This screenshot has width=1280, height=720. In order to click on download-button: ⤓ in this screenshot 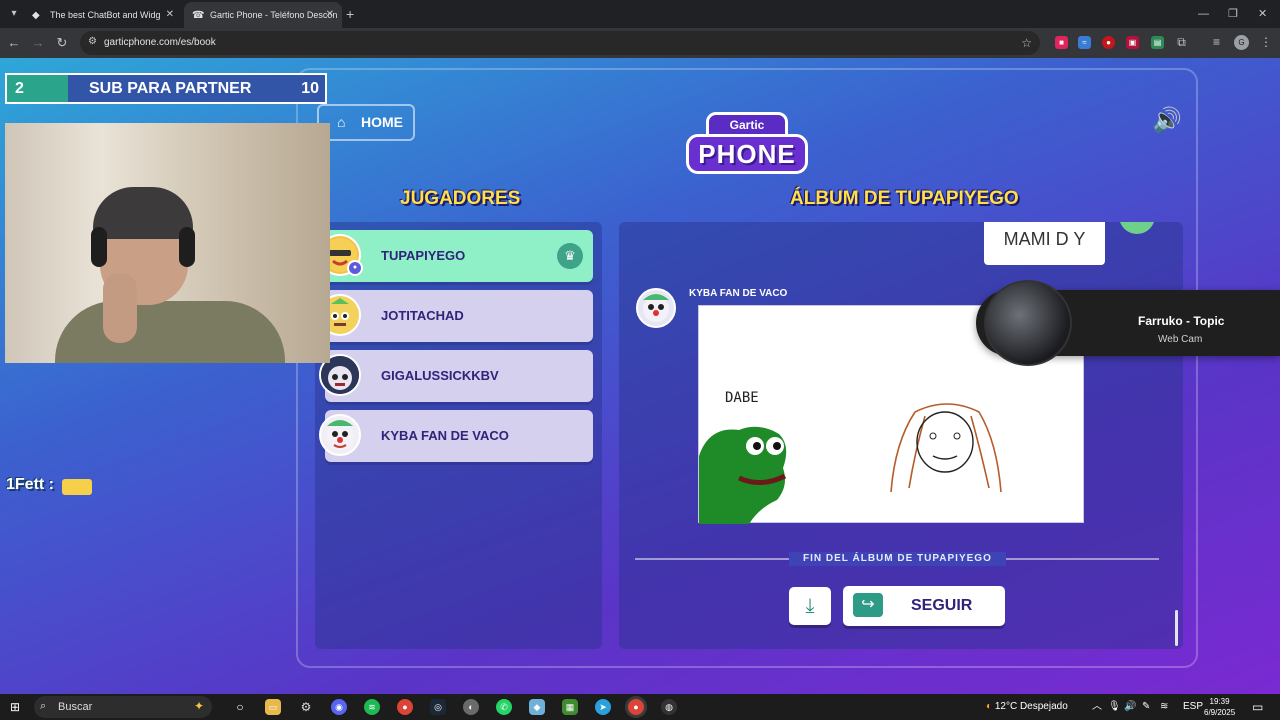, I will do `click(810, 606)`.